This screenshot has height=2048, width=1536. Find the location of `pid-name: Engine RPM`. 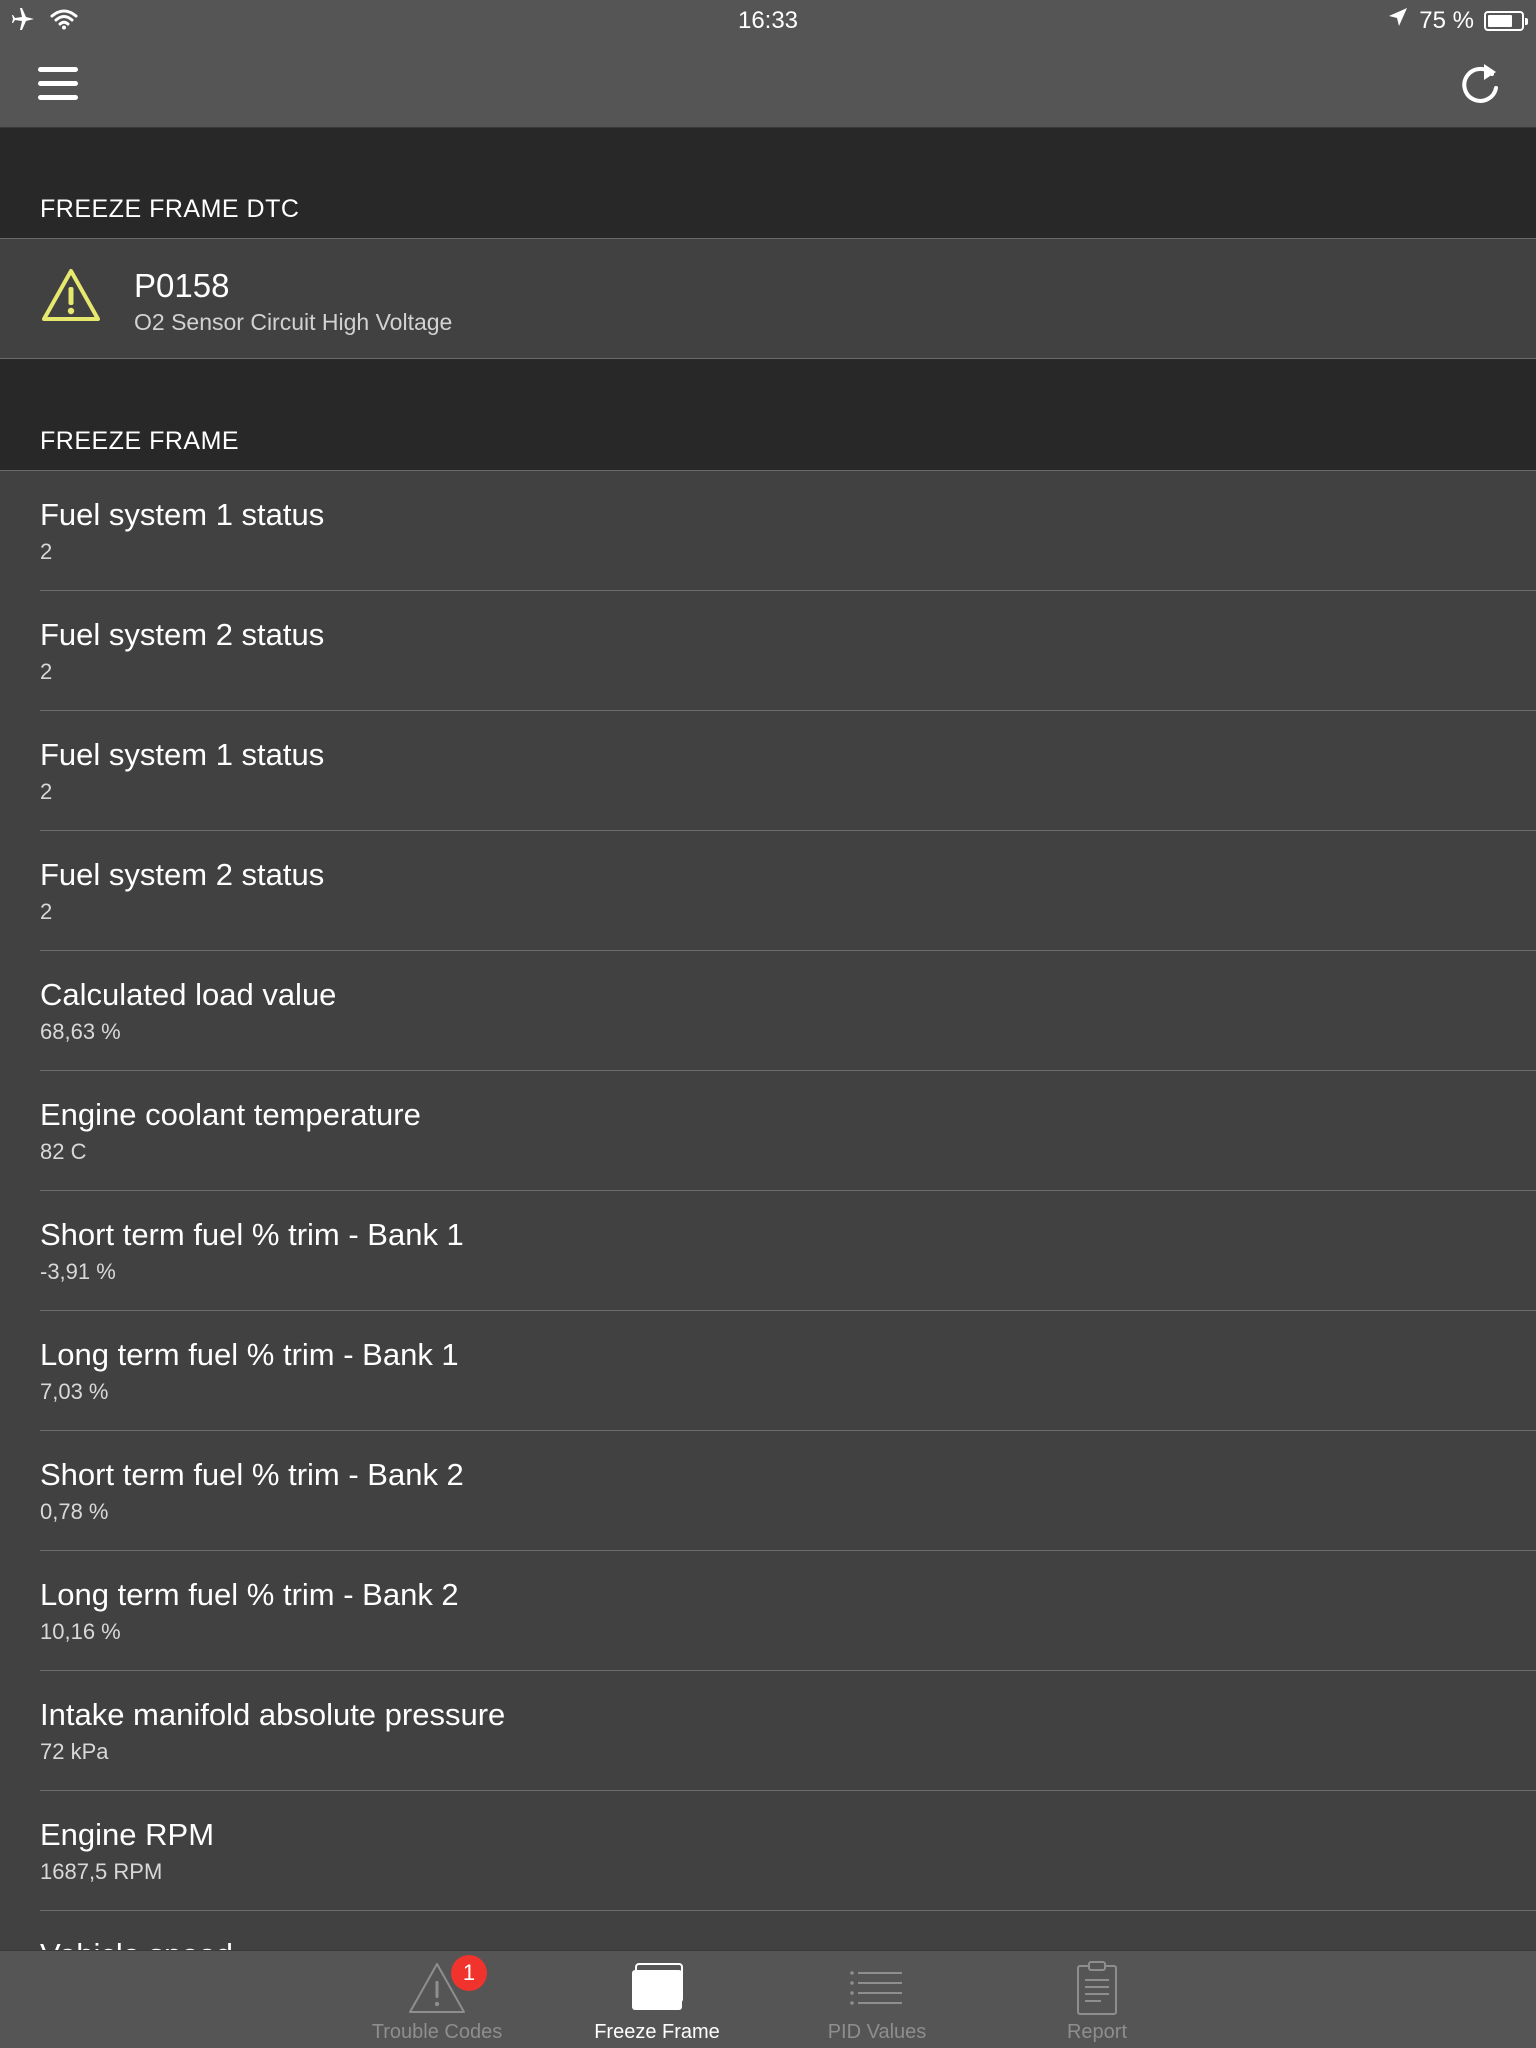

pid-name: Engine RPM is located at coordinates (127, 1834).